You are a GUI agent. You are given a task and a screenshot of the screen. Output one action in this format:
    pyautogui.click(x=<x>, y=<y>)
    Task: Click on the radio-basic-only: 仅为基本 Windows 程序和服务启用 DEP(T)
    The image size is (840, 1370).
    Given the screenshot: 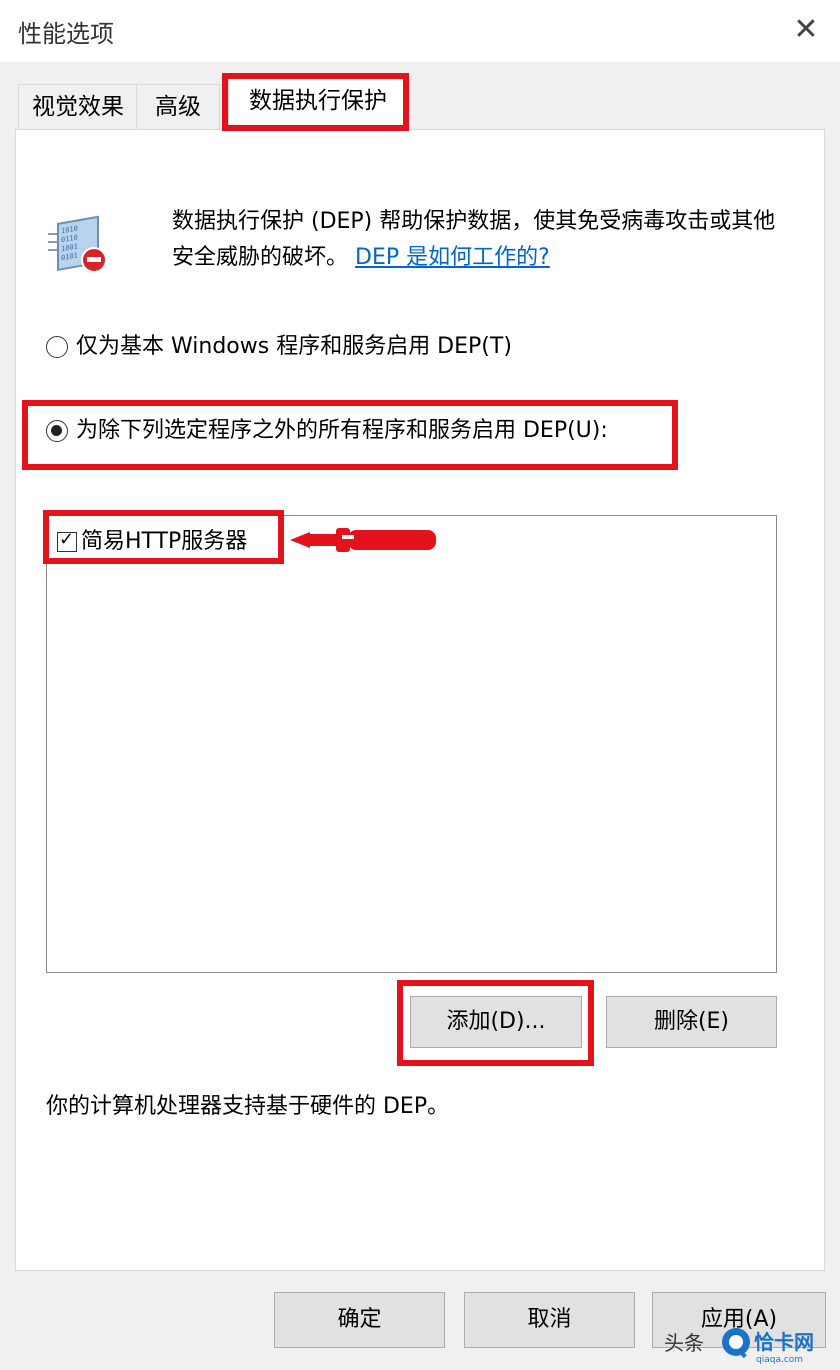 What is the action you would take?
    pyautogui.click(x=279, y=347)
    